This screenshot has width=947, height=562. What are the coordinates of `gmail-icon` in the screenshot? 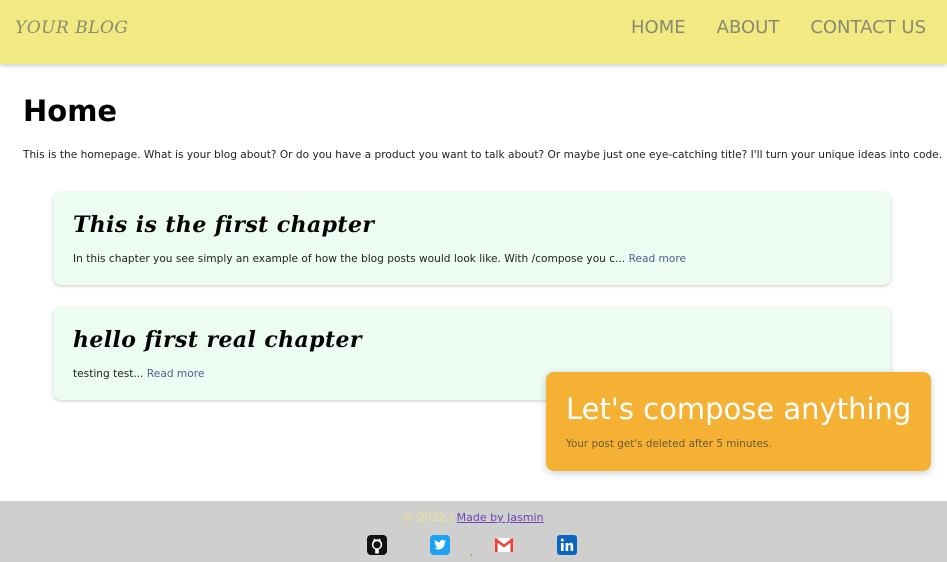 It's located at (504, 545).